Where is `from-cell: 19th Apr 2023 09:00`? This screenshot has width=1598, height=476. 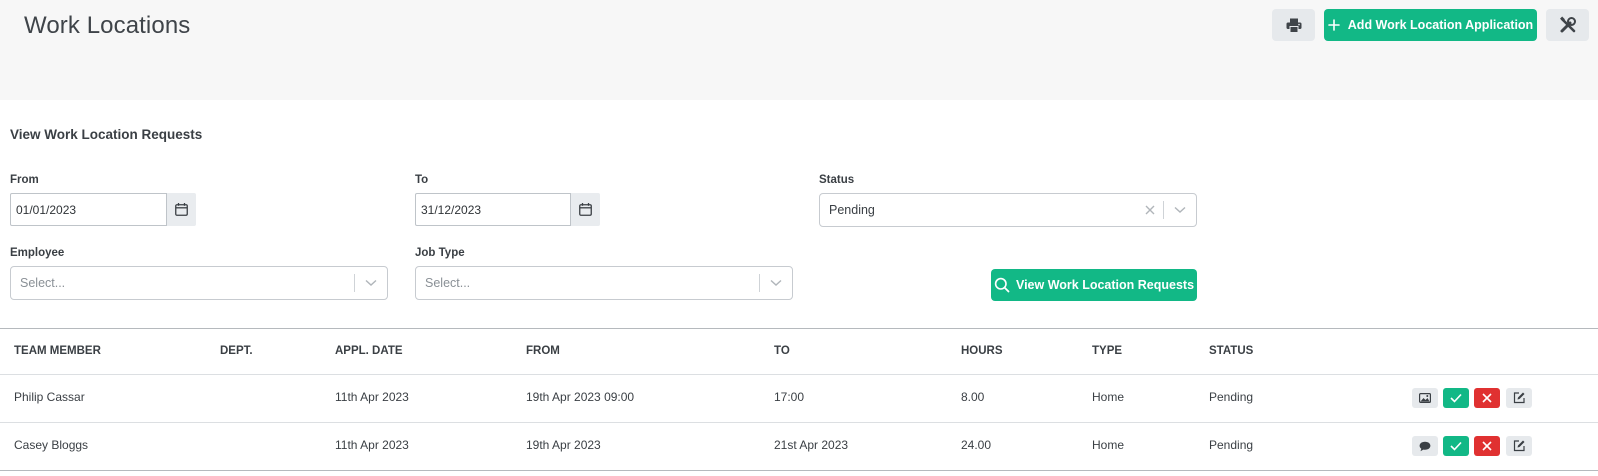
from-cell: 19th Apr 2023 09:00 is located at coordinates (580, 397).